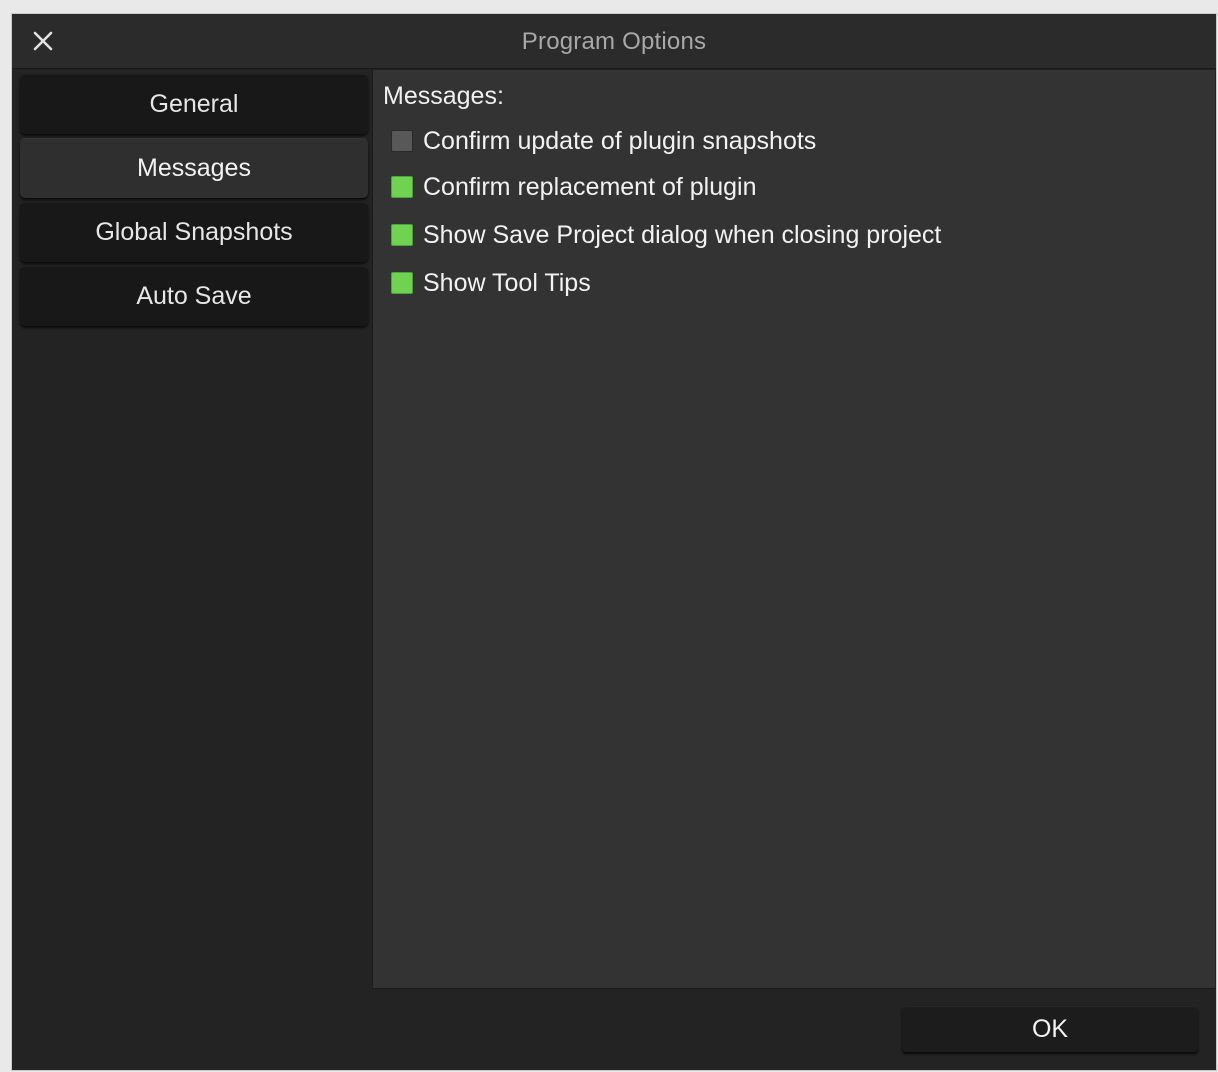  What do you see at coordinates (443, 96) in the screenshot?
I see `messages-heading: Messages:` at bounding box center [443, 96].